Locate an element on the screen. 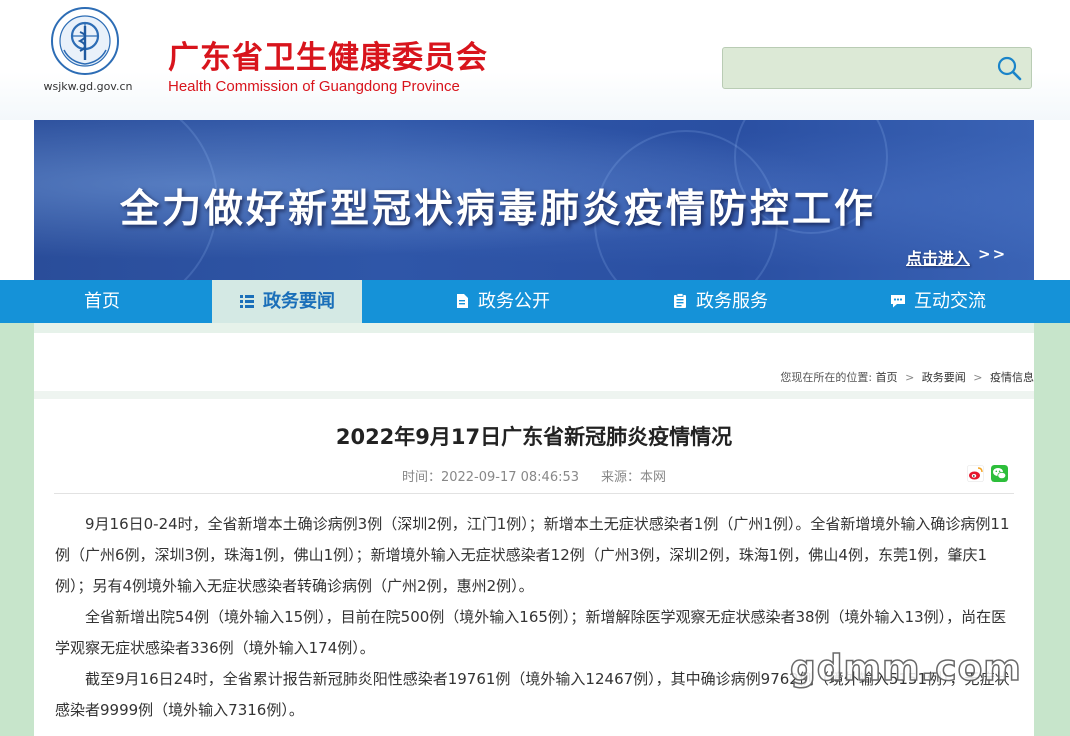  banner-title: 全力做好新型冠状病毒肺炎疫情防控工作 is located at coordinates (498, 209).